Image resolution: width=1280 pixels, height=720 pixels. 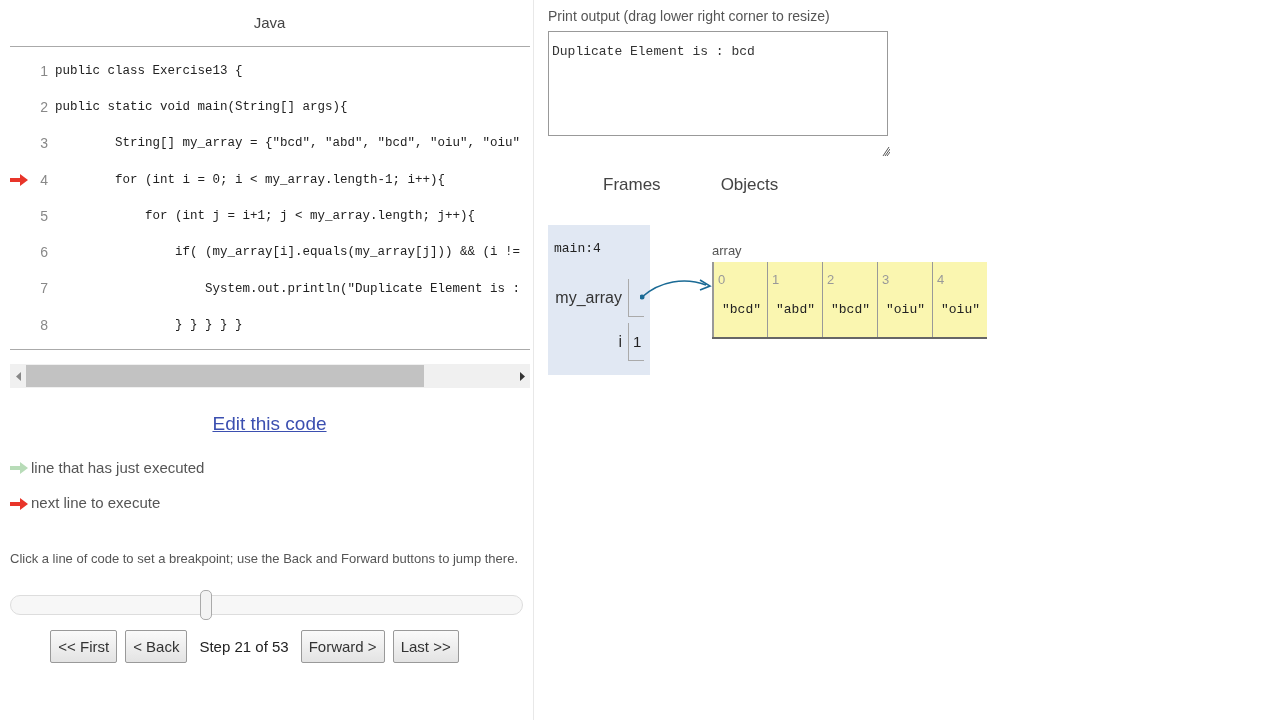 I want to click on variable-name: my_array, so click(x=588, y=298).